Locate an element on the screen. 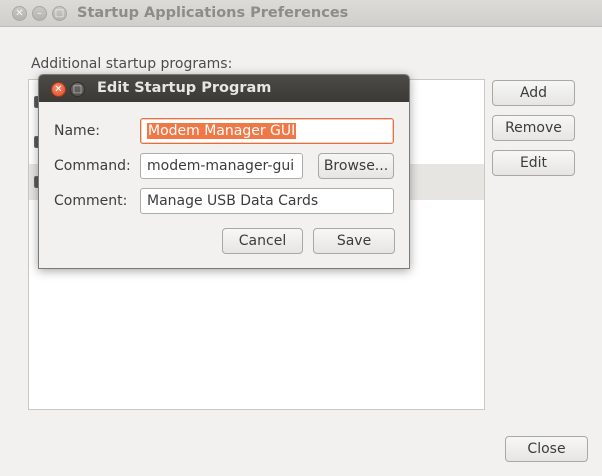  command-field: modem-manager-gui is located at coordinates (221, 166).